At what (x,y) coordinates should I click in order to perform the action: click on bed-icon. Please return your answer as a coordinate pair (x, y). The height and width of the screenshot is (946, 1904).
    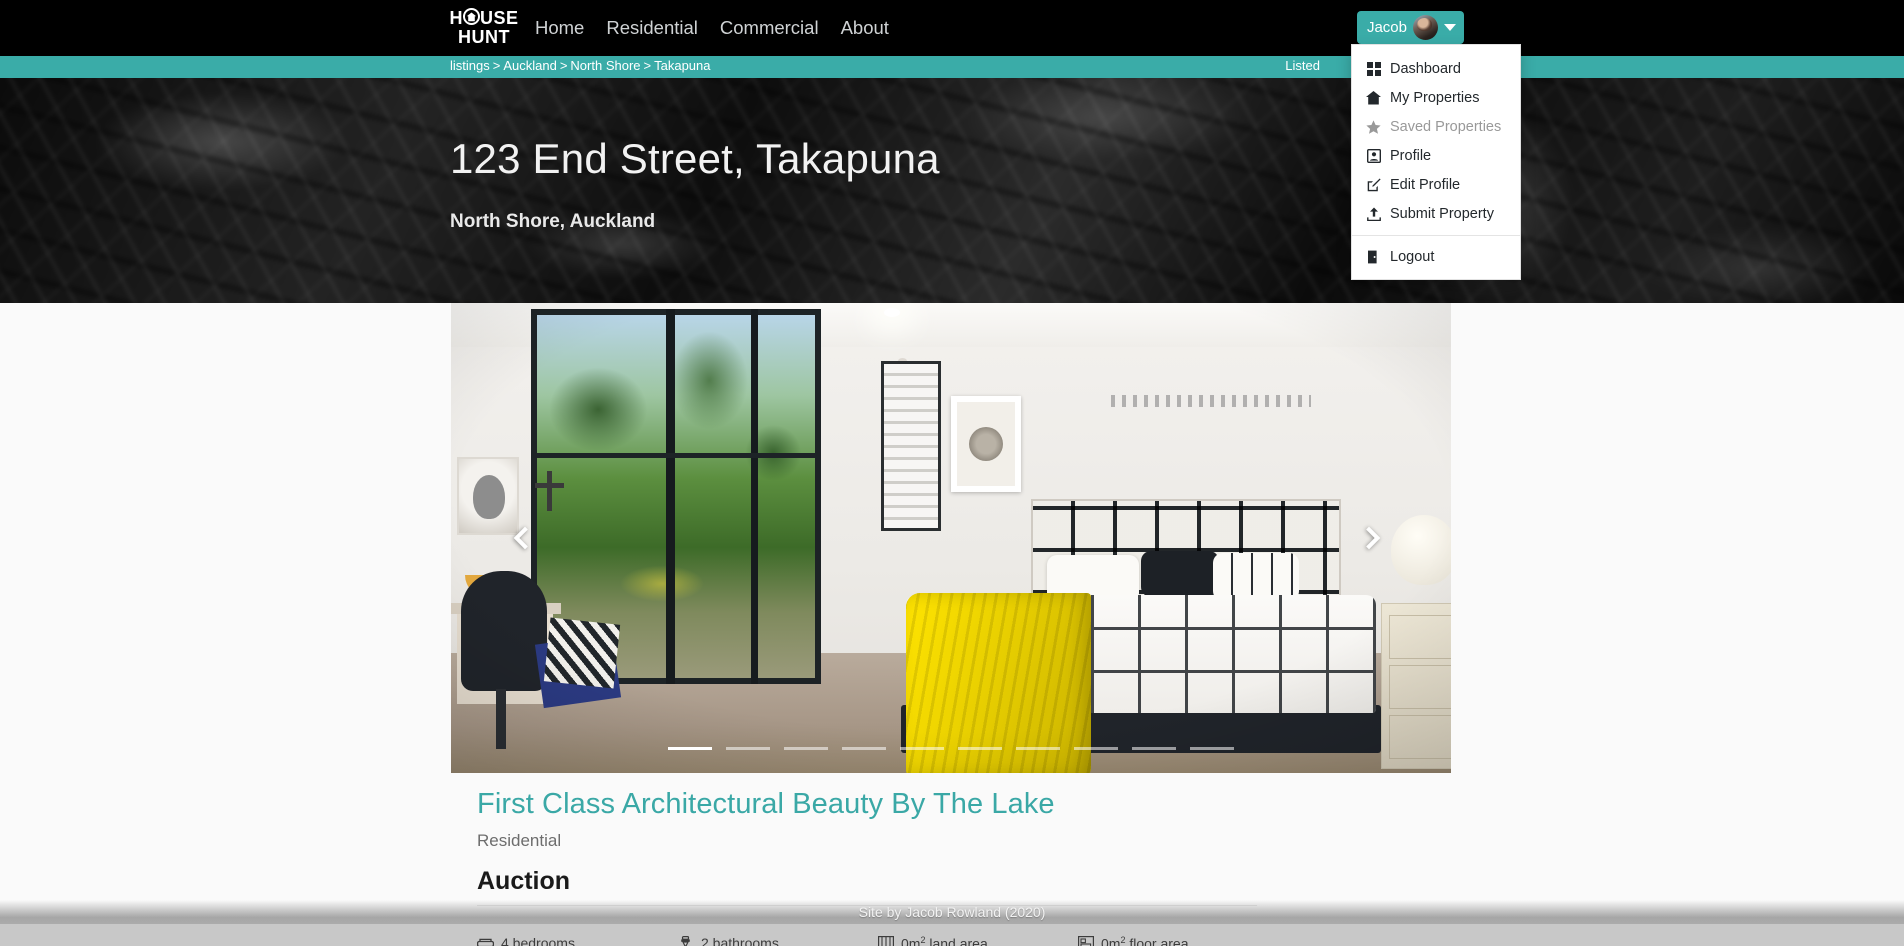
    Looking at the image, I should click on (485, 941).